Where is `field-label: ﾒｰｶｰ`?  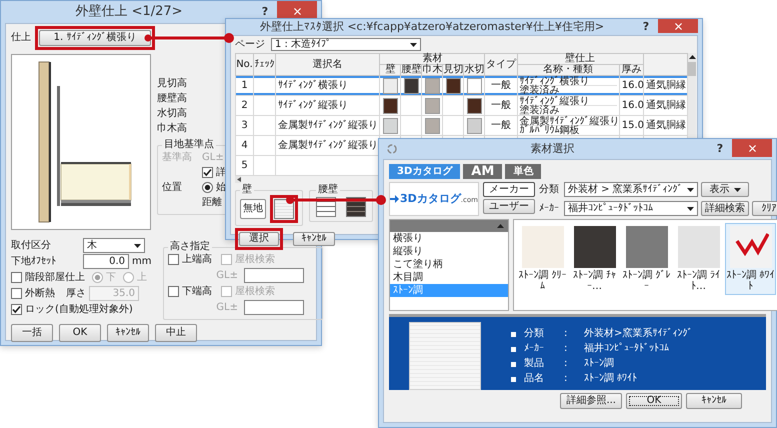
field-label: ﾒｰｶｰ is located at coordinates (549, 208).